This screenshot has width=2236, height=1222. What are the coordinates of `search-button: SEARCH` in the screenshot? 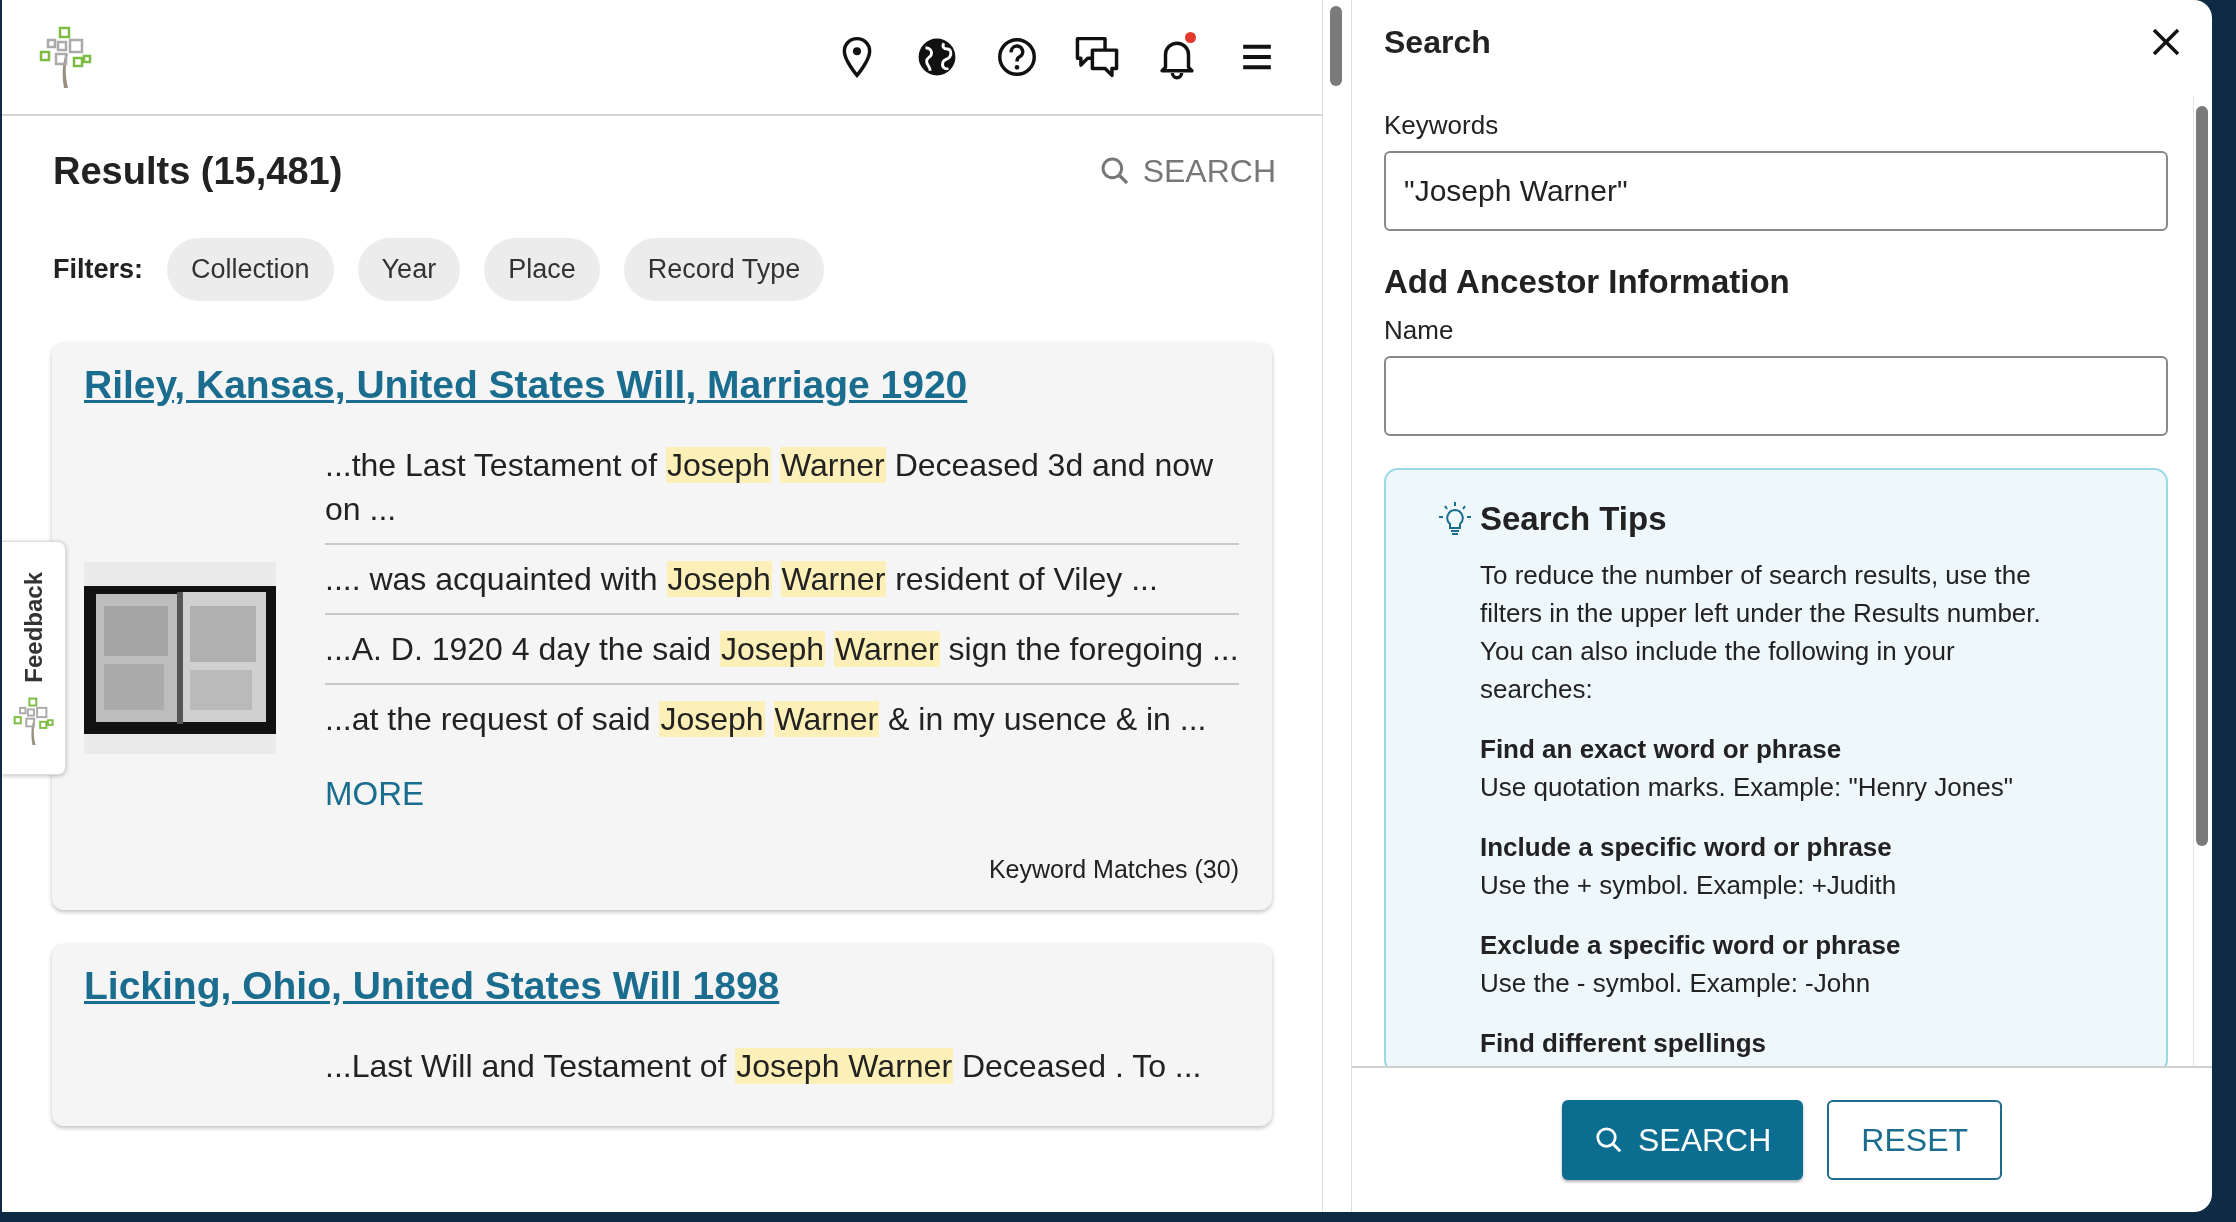 It's located at (1682, 1140).